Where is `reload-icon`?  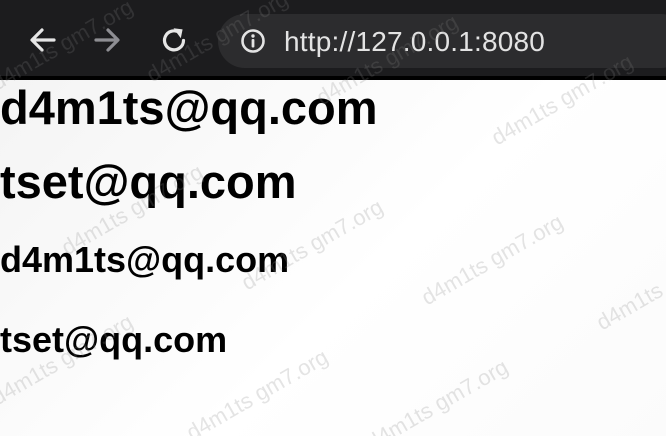 reload-icon is located at coordinates (174, 40).